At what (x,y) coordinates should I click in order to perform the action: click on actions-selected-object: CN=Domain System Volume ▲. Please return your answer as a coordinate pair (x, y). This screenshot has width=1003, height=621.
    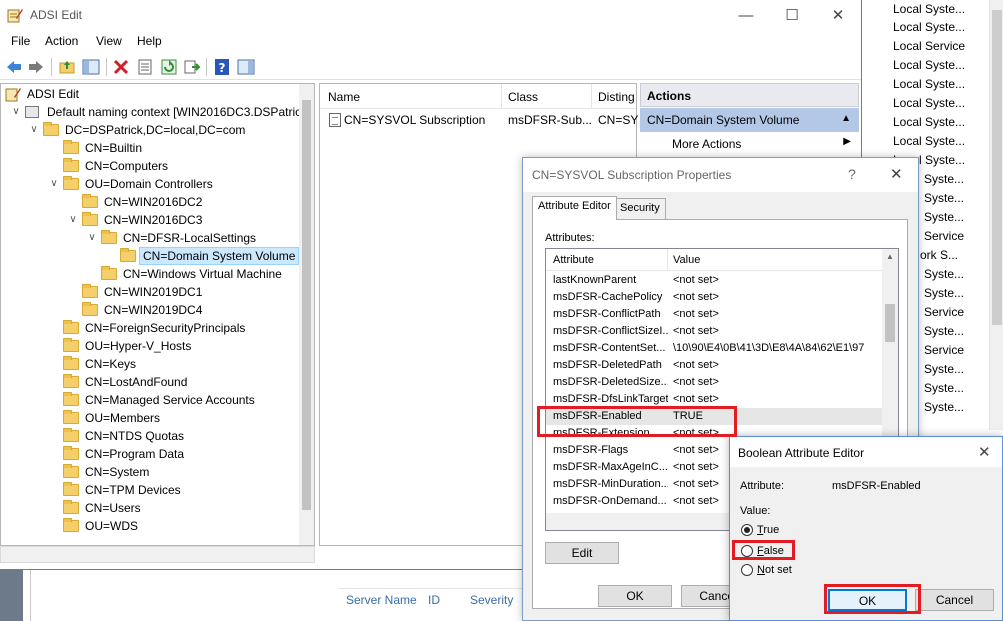
    Looking at the image, I should click on (749, 120).